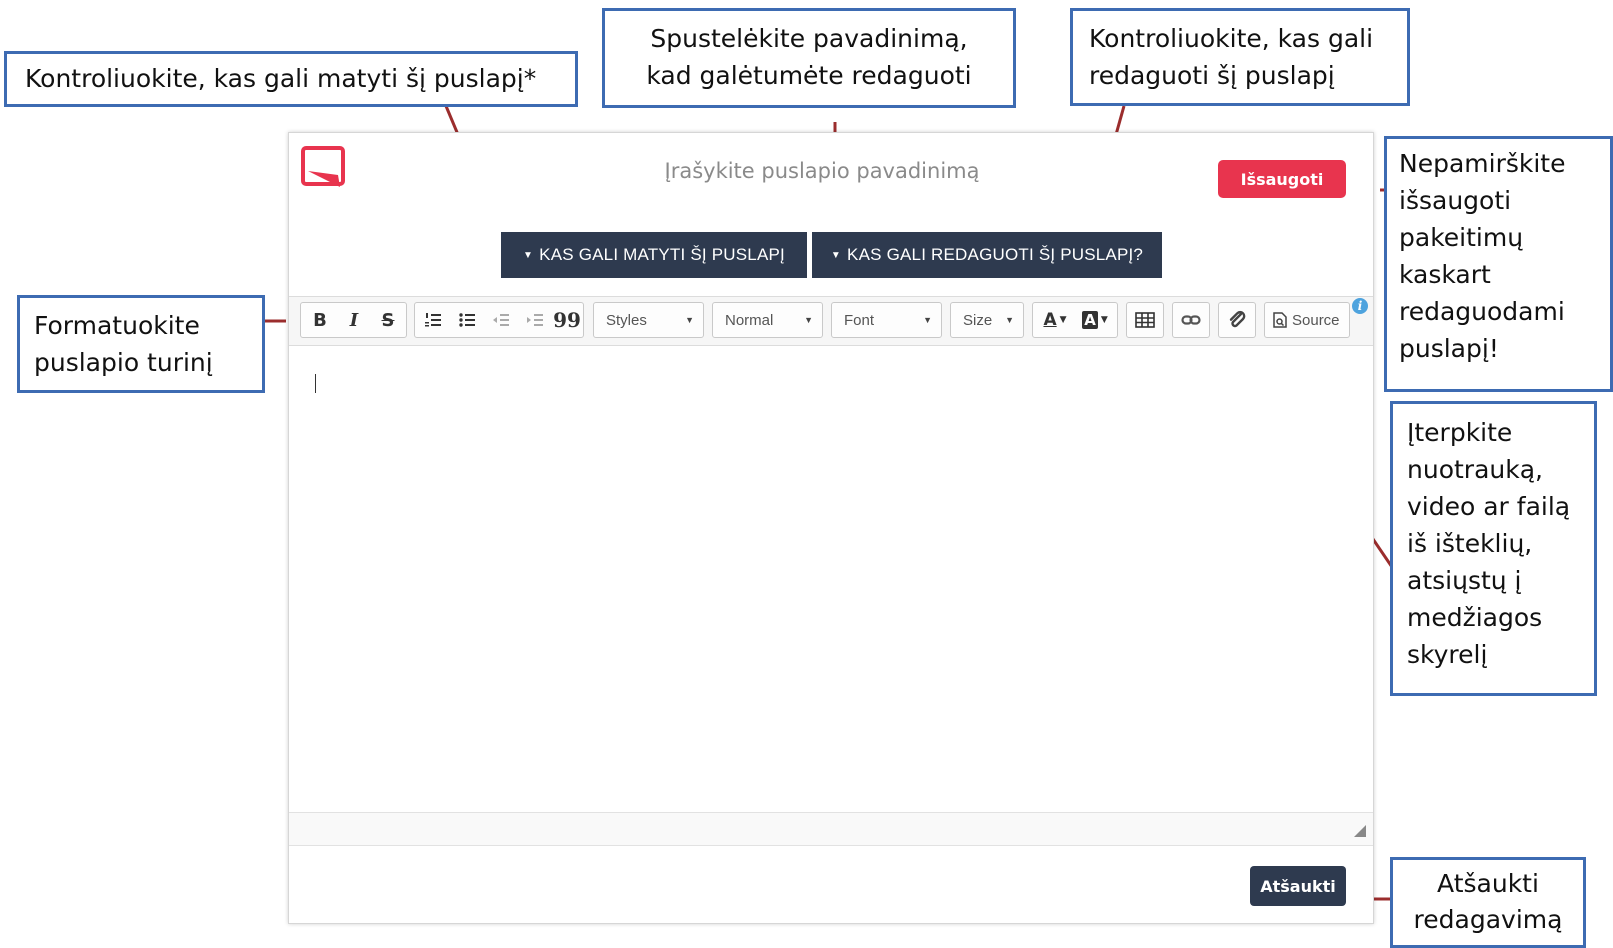  I want to click on background-color-icon: A ▼, so click(1095, 320).